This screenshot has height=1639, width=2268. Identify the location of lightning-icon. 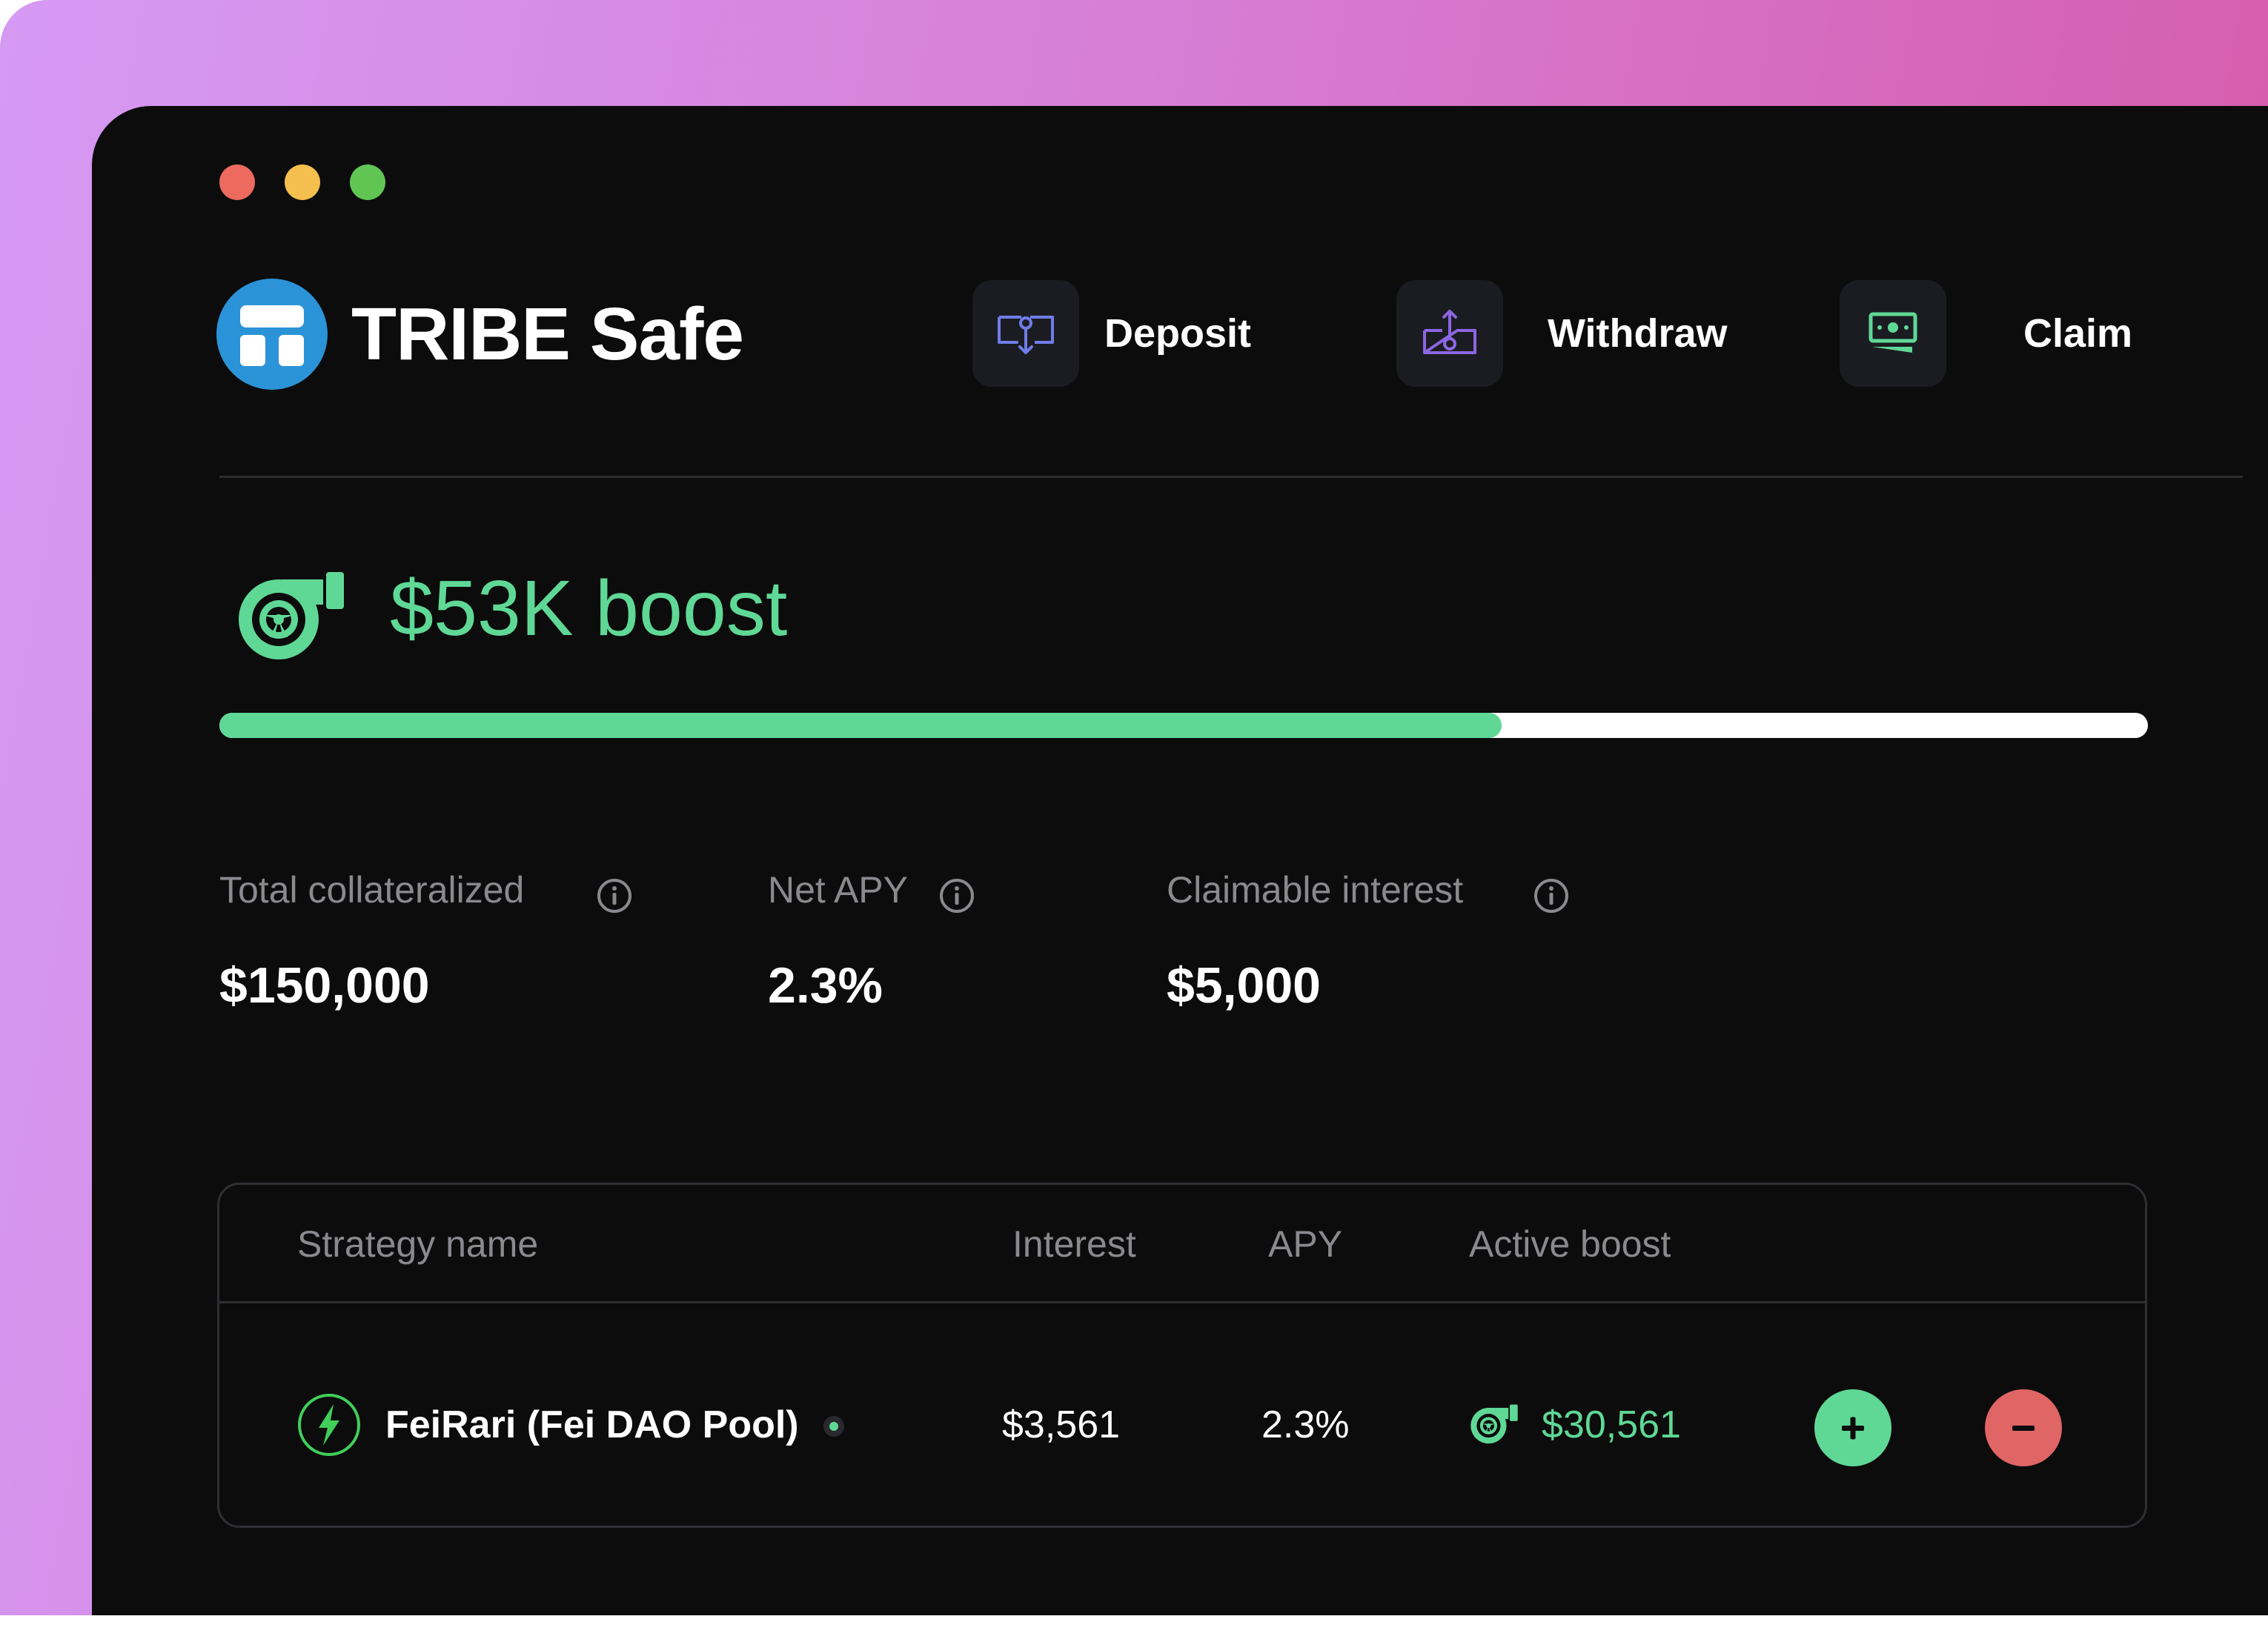
(329, 1425).